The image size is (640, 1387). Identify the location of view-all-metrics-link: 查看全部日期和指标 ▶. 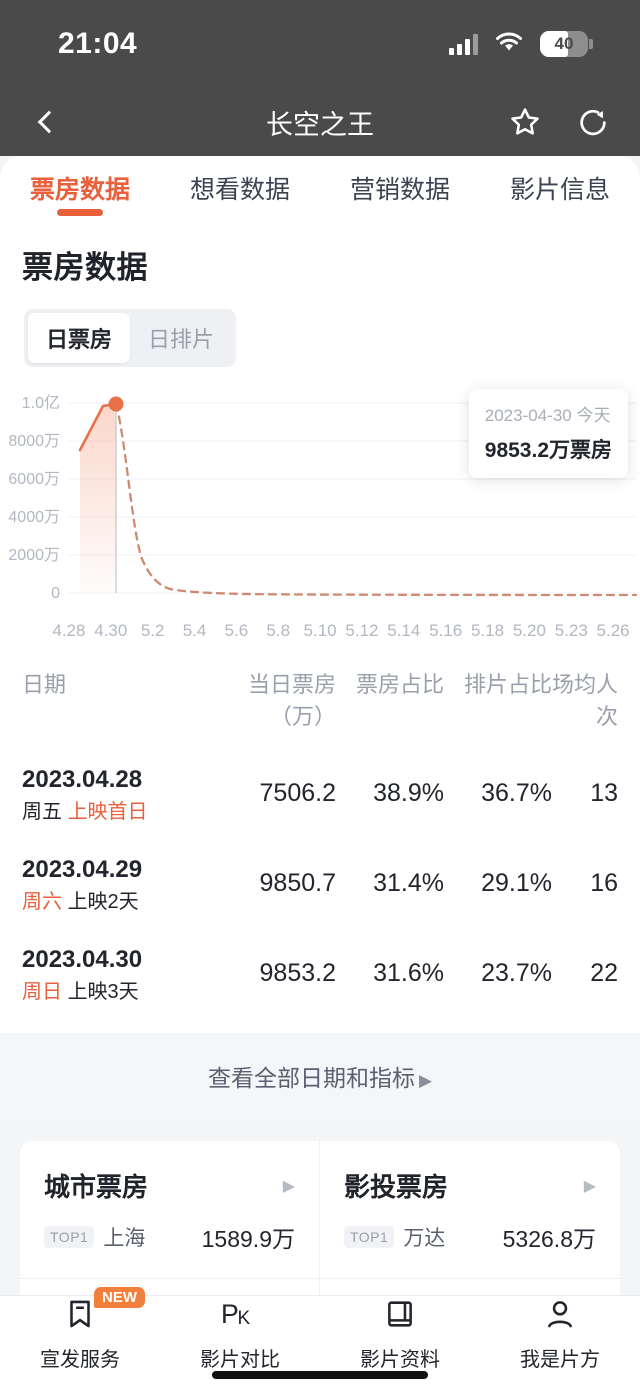
(320, 1076).